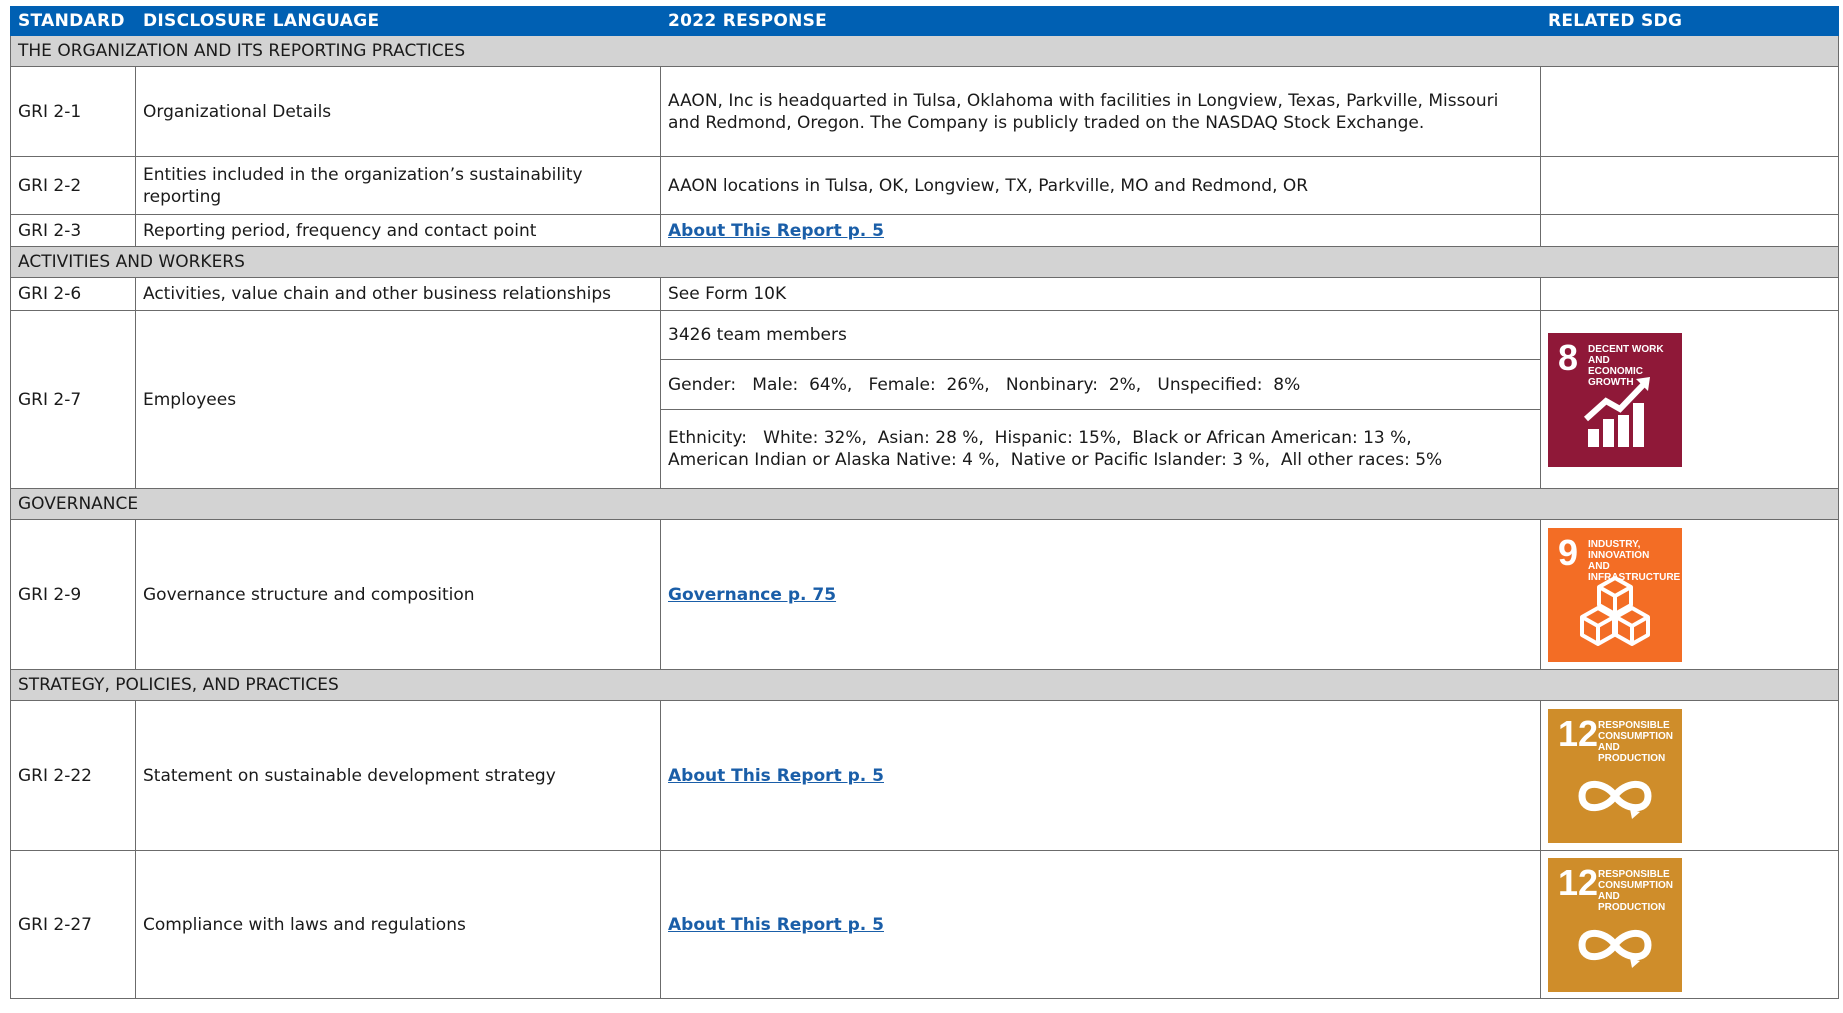 The height and width of the screenshot is (1013, 1843). I want to click on header-standard: STANDARD, so click(73, 21).